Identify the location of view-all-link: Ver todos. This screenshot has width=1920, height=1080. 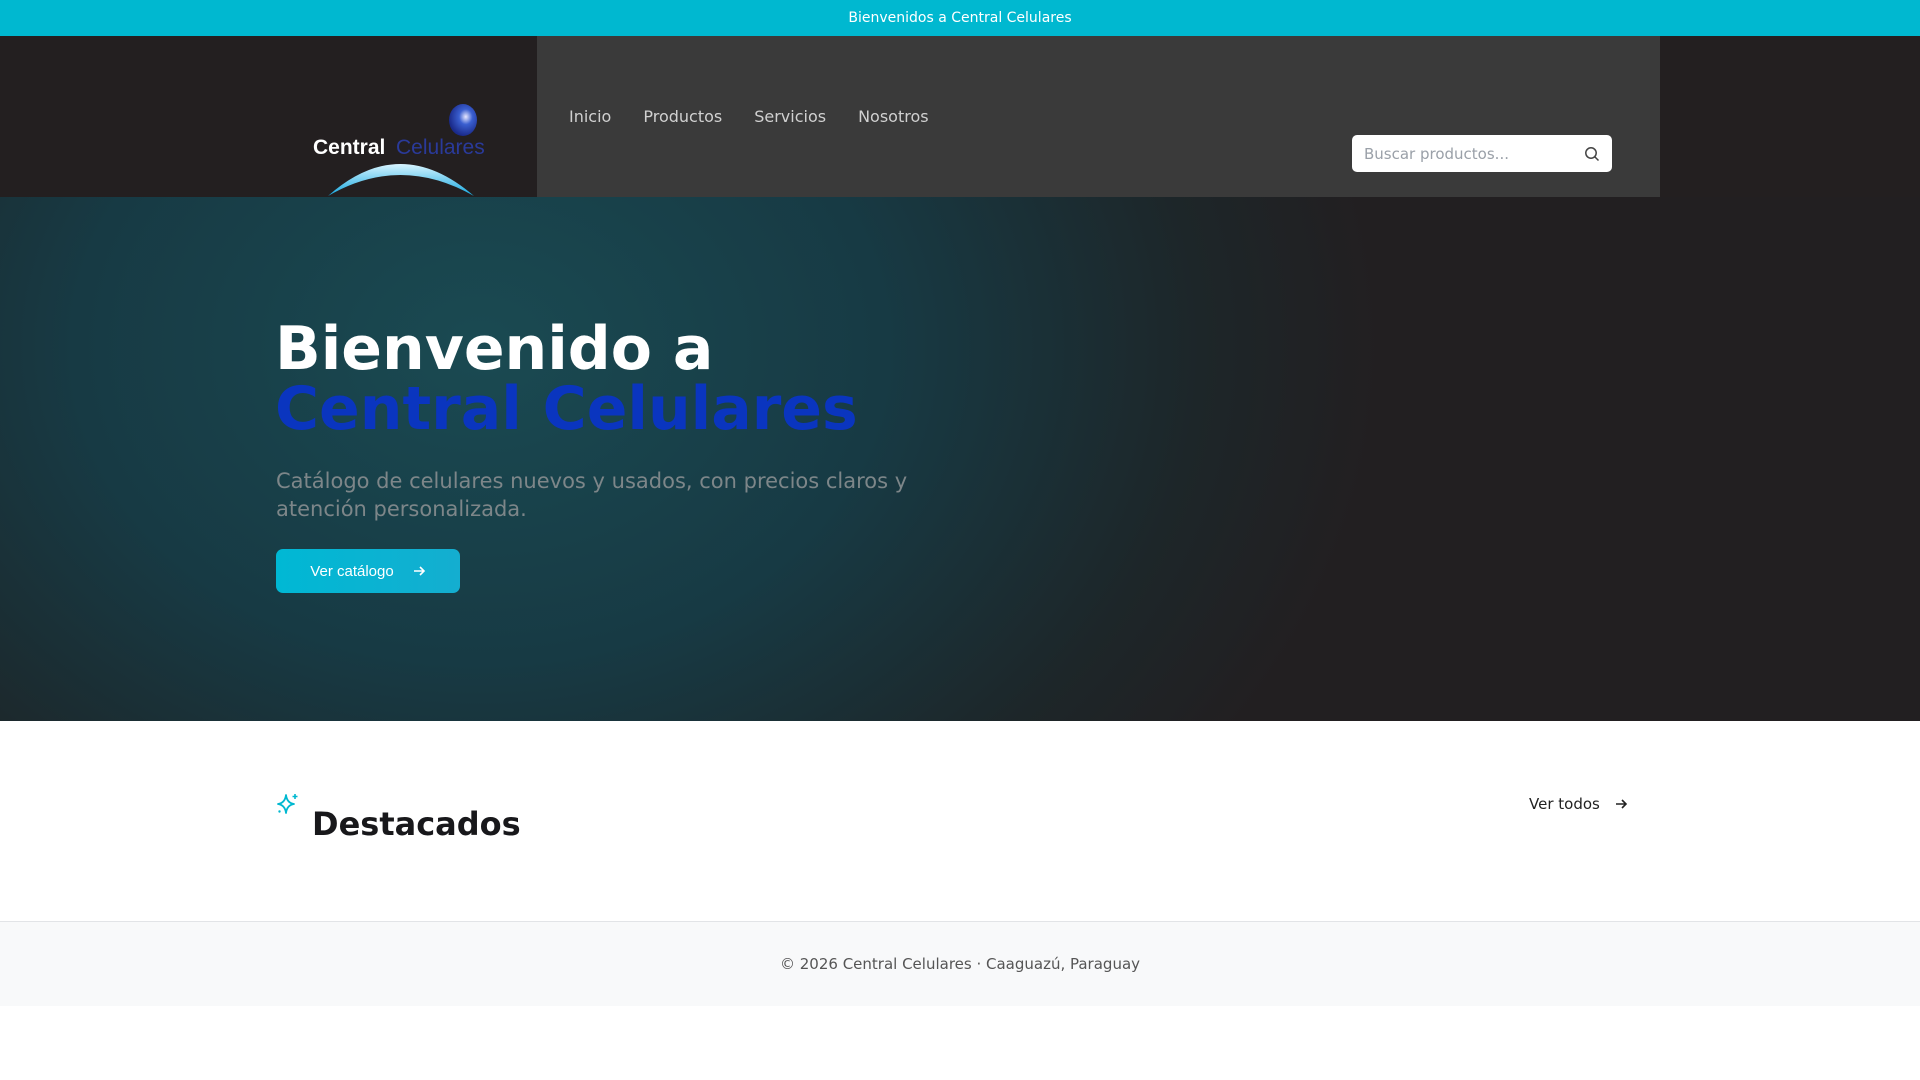
(1578, 804).